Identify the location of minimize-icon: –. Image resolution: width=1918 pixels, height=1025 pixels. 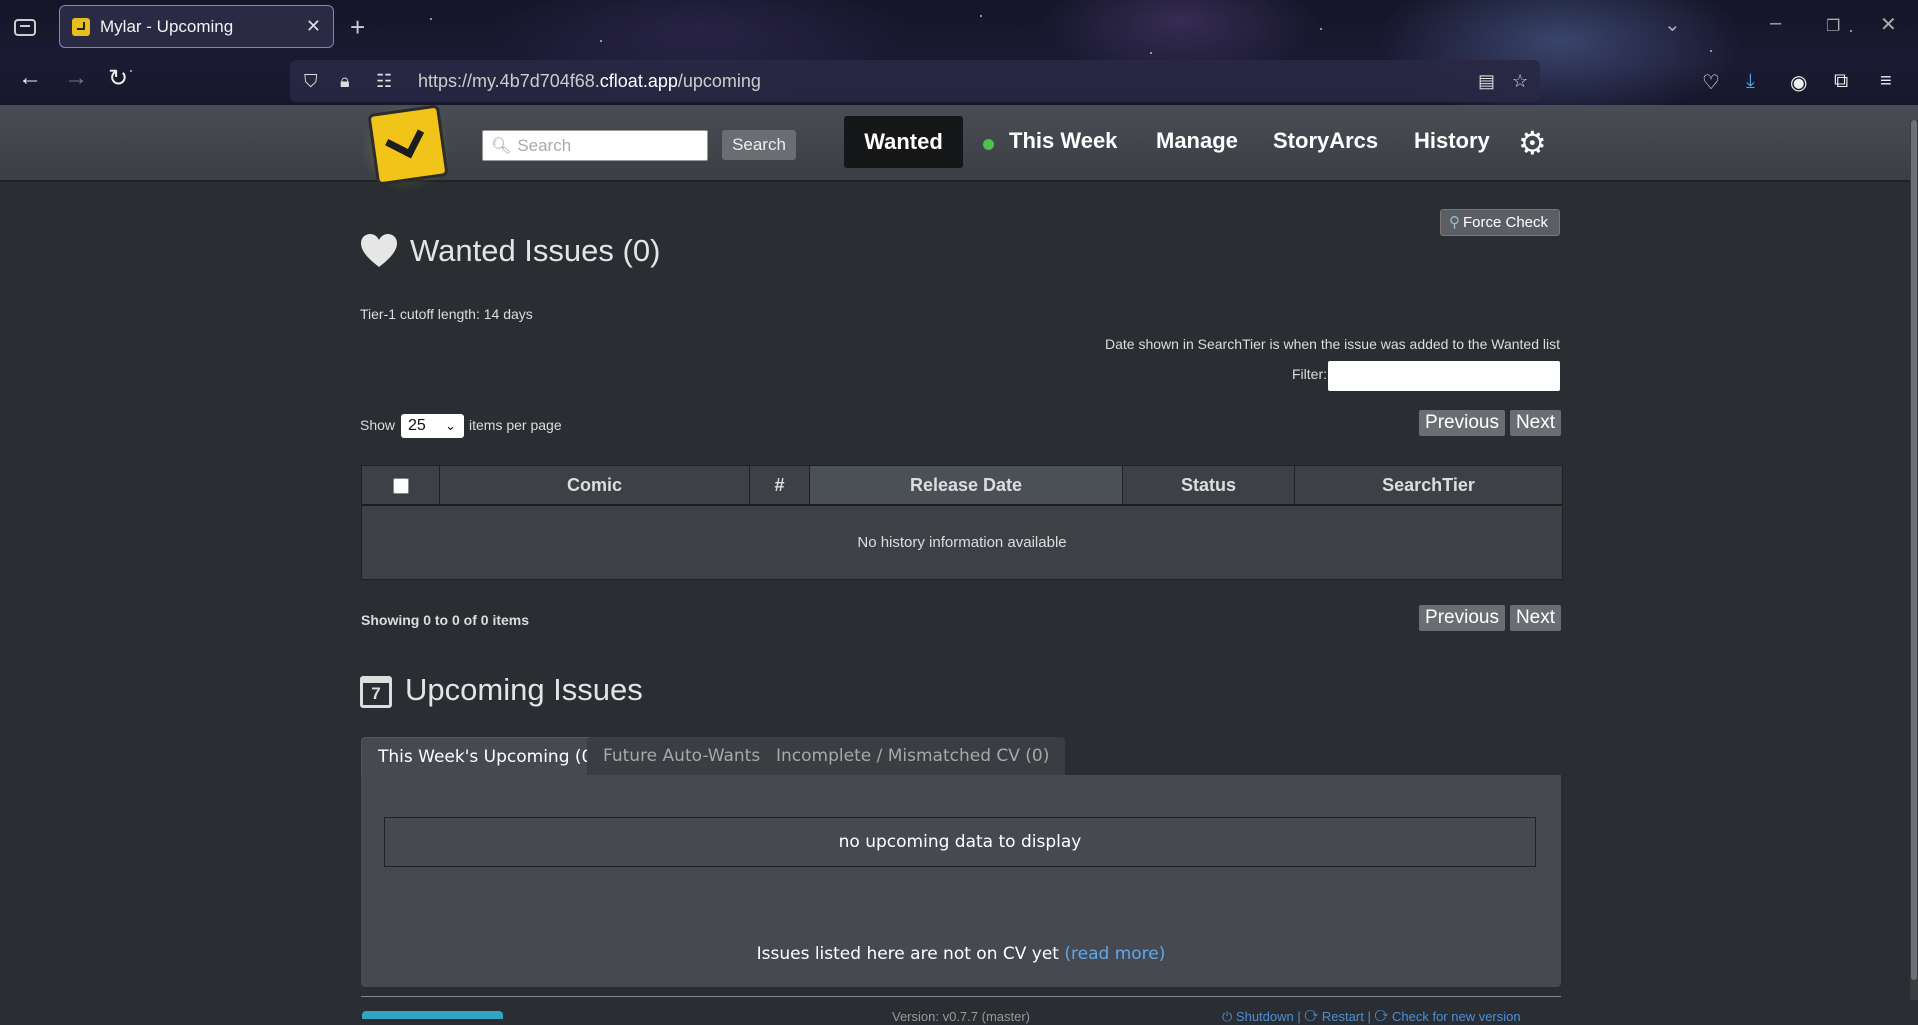
(1775, 23).